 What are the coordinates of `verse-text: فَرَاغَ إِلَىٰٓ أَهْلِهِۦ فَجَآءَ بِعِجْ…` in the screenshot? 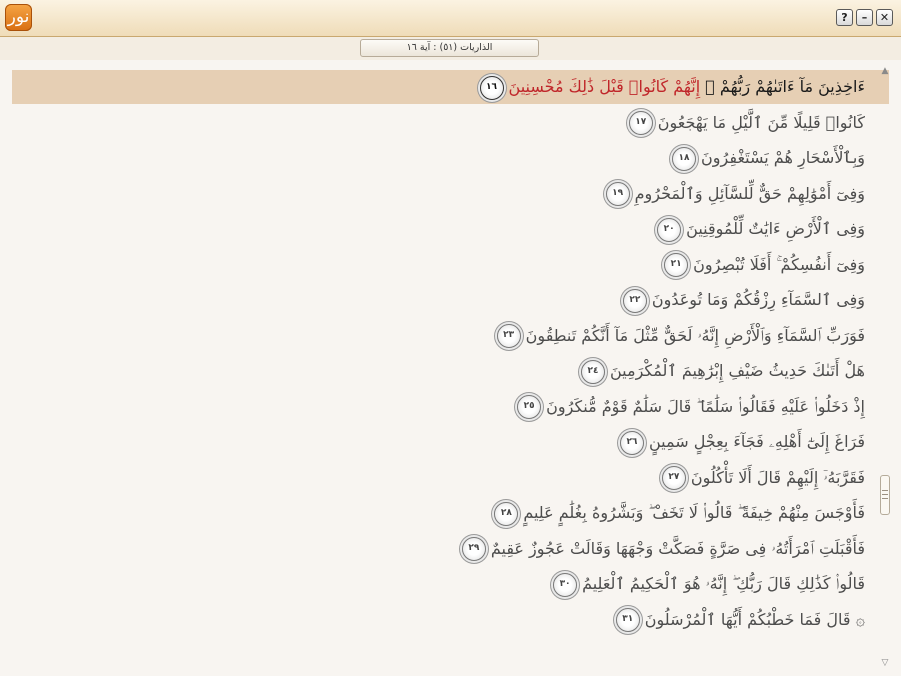 It's located at (756, 441).